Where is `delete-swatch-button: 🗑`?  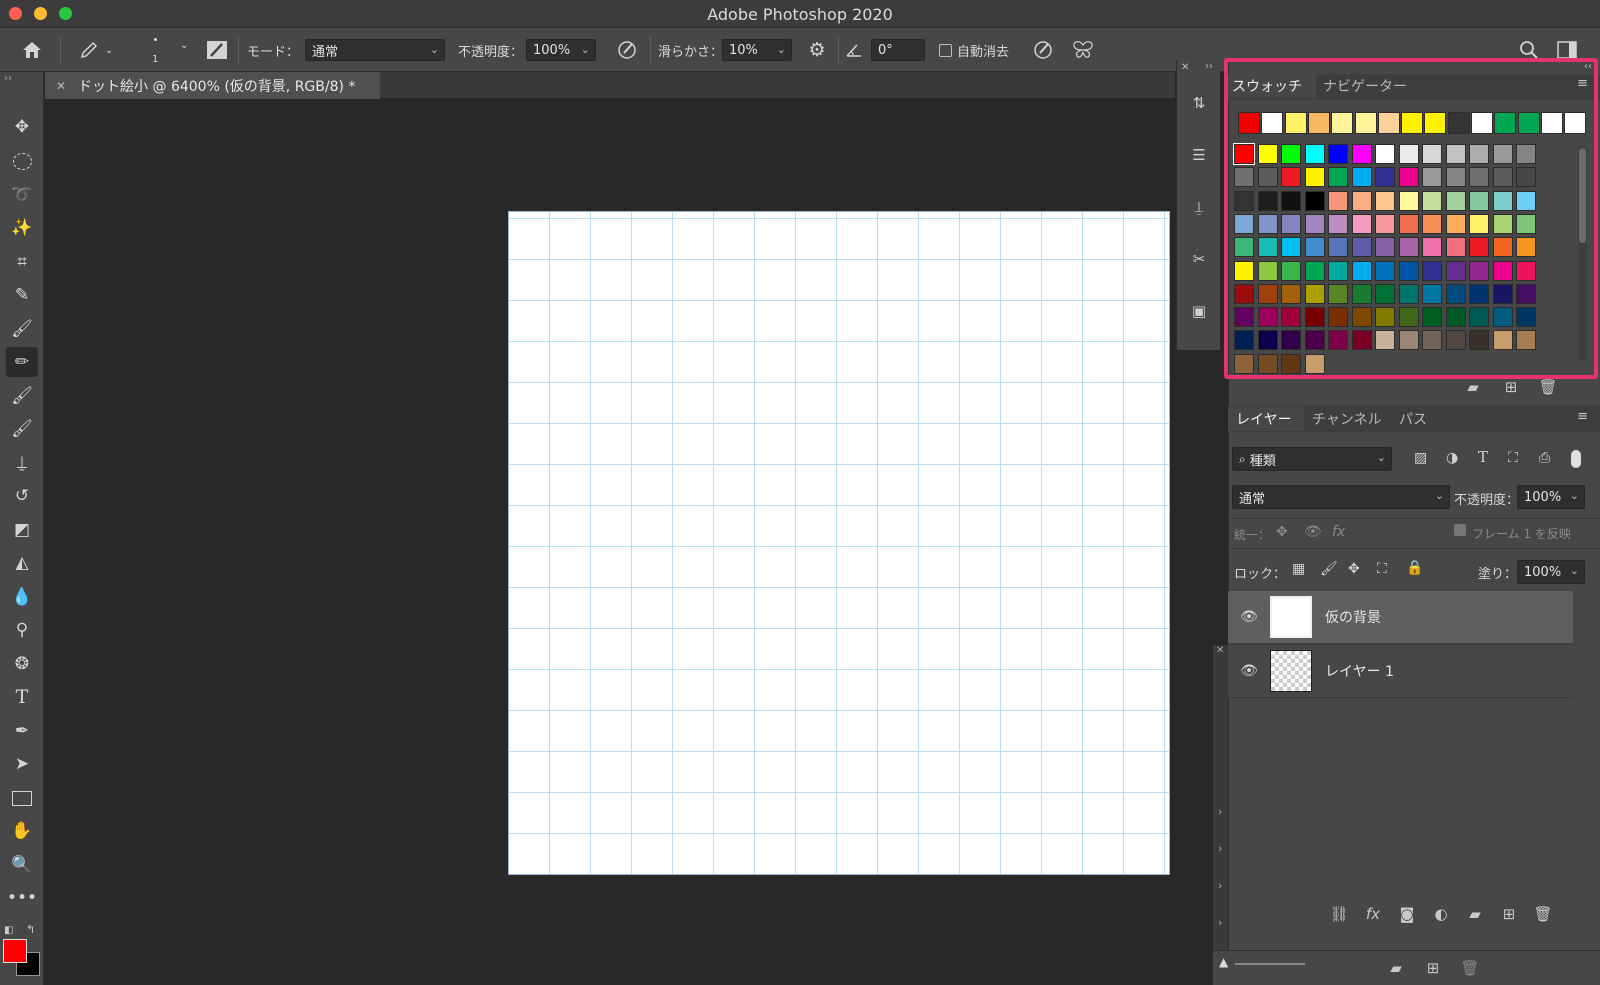 delete-swatch-button: 🗑 is located at coordinates (1548, 387).